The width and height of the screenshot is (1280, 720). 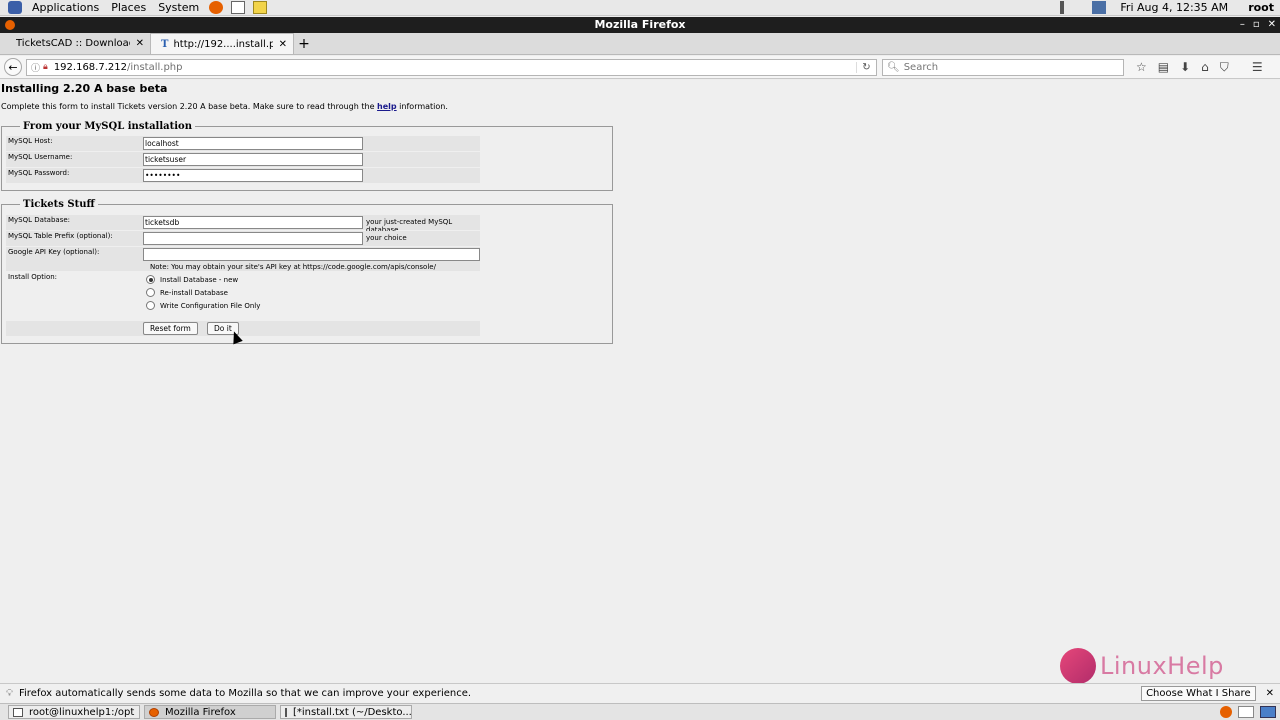 What do you see at coordinates (422, 106) in the screenshot?
I see `intro-after: information.` at bounding box center [422, 106].